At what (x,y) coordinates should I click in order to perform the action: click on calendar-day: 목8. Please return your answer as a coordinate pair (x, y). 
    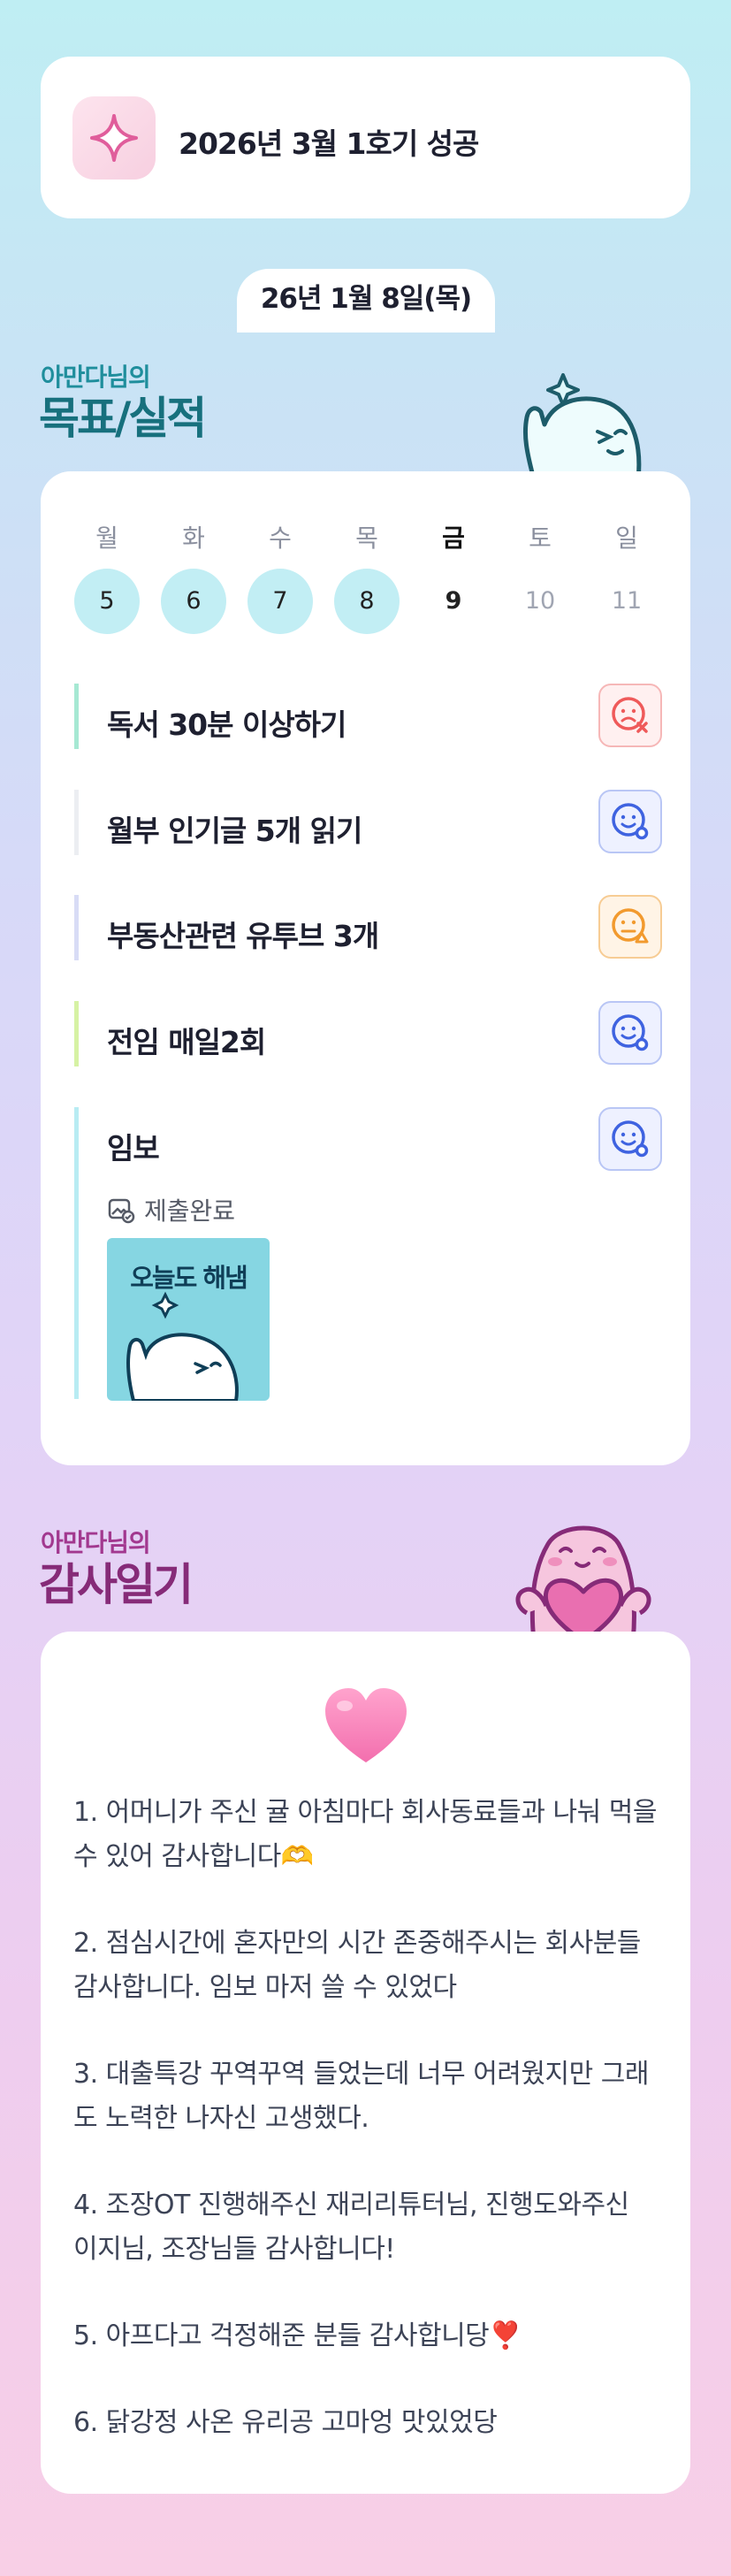
    Looking at the image, I should click on (367, 578).